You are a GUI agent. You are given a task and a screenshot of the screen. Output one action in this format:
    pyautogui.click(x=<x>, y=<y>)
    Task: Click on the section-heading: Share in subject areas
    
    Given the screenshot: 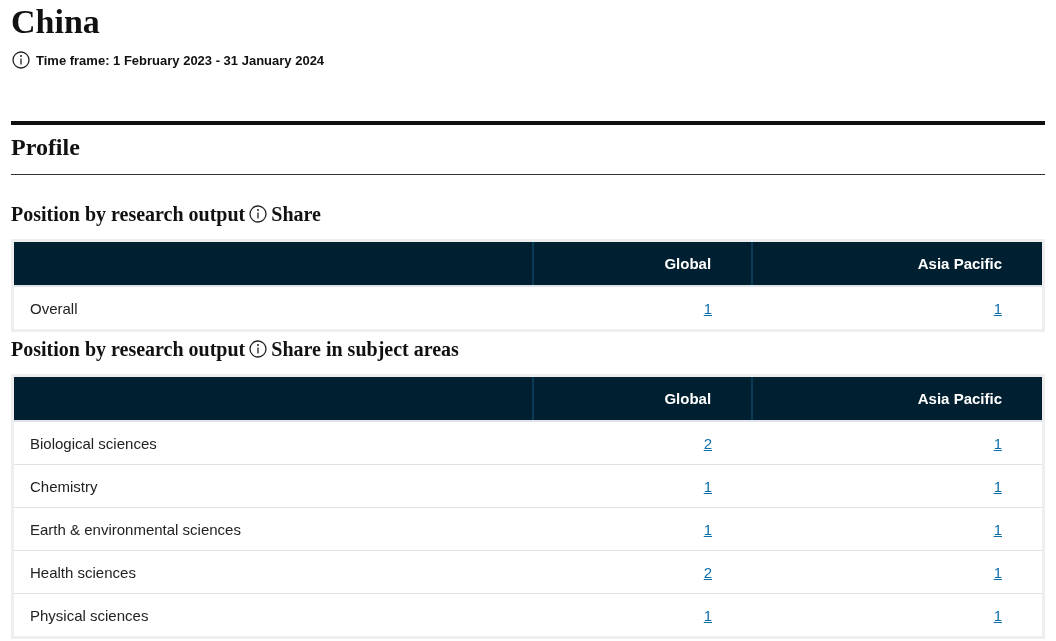 What is the action you would take?
    pyautogui.click(x=365, y=349)
    